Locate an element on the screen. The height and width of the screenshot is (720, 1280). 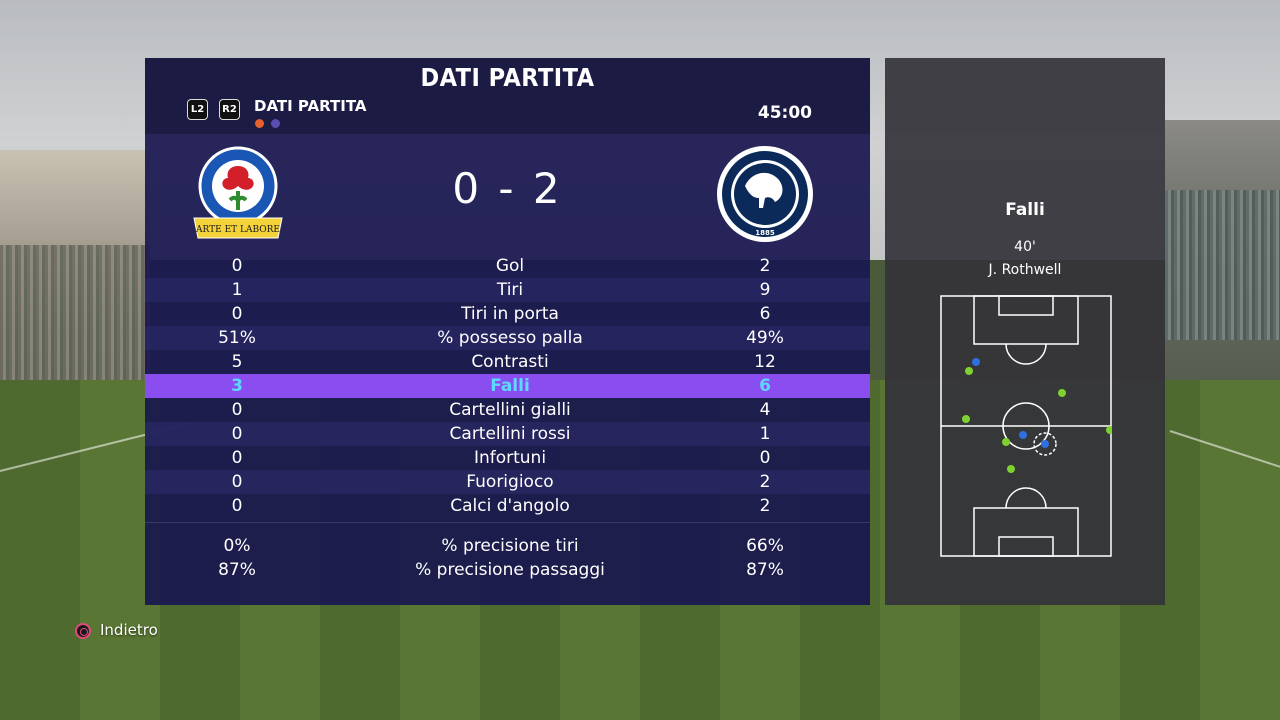
stat-row-red-cards: 0 Cartellini rossi 1 is located at coordinates (507, 434).